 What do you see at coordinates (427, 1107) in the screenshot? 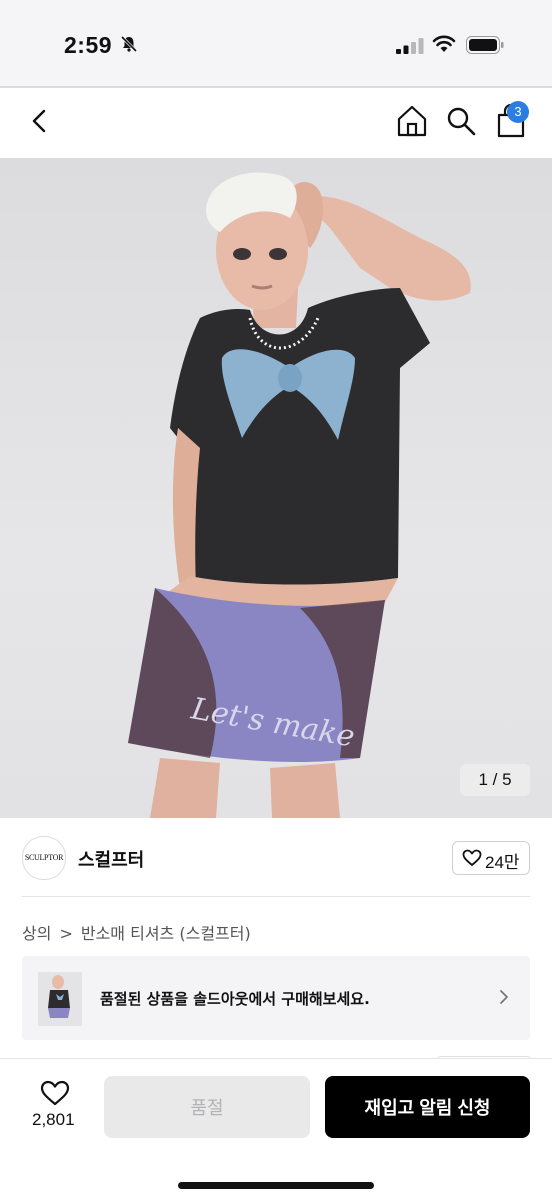
I see `restock-alert-button: 재입고 알림 신청` at bounding box center [427, 1107].